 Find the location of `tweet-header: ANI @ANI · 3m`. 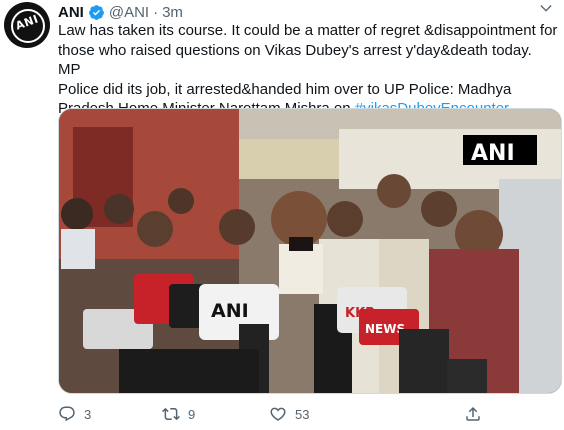

tweet-header: ANI @ANI · 3m is located at coordinates (120, 12).